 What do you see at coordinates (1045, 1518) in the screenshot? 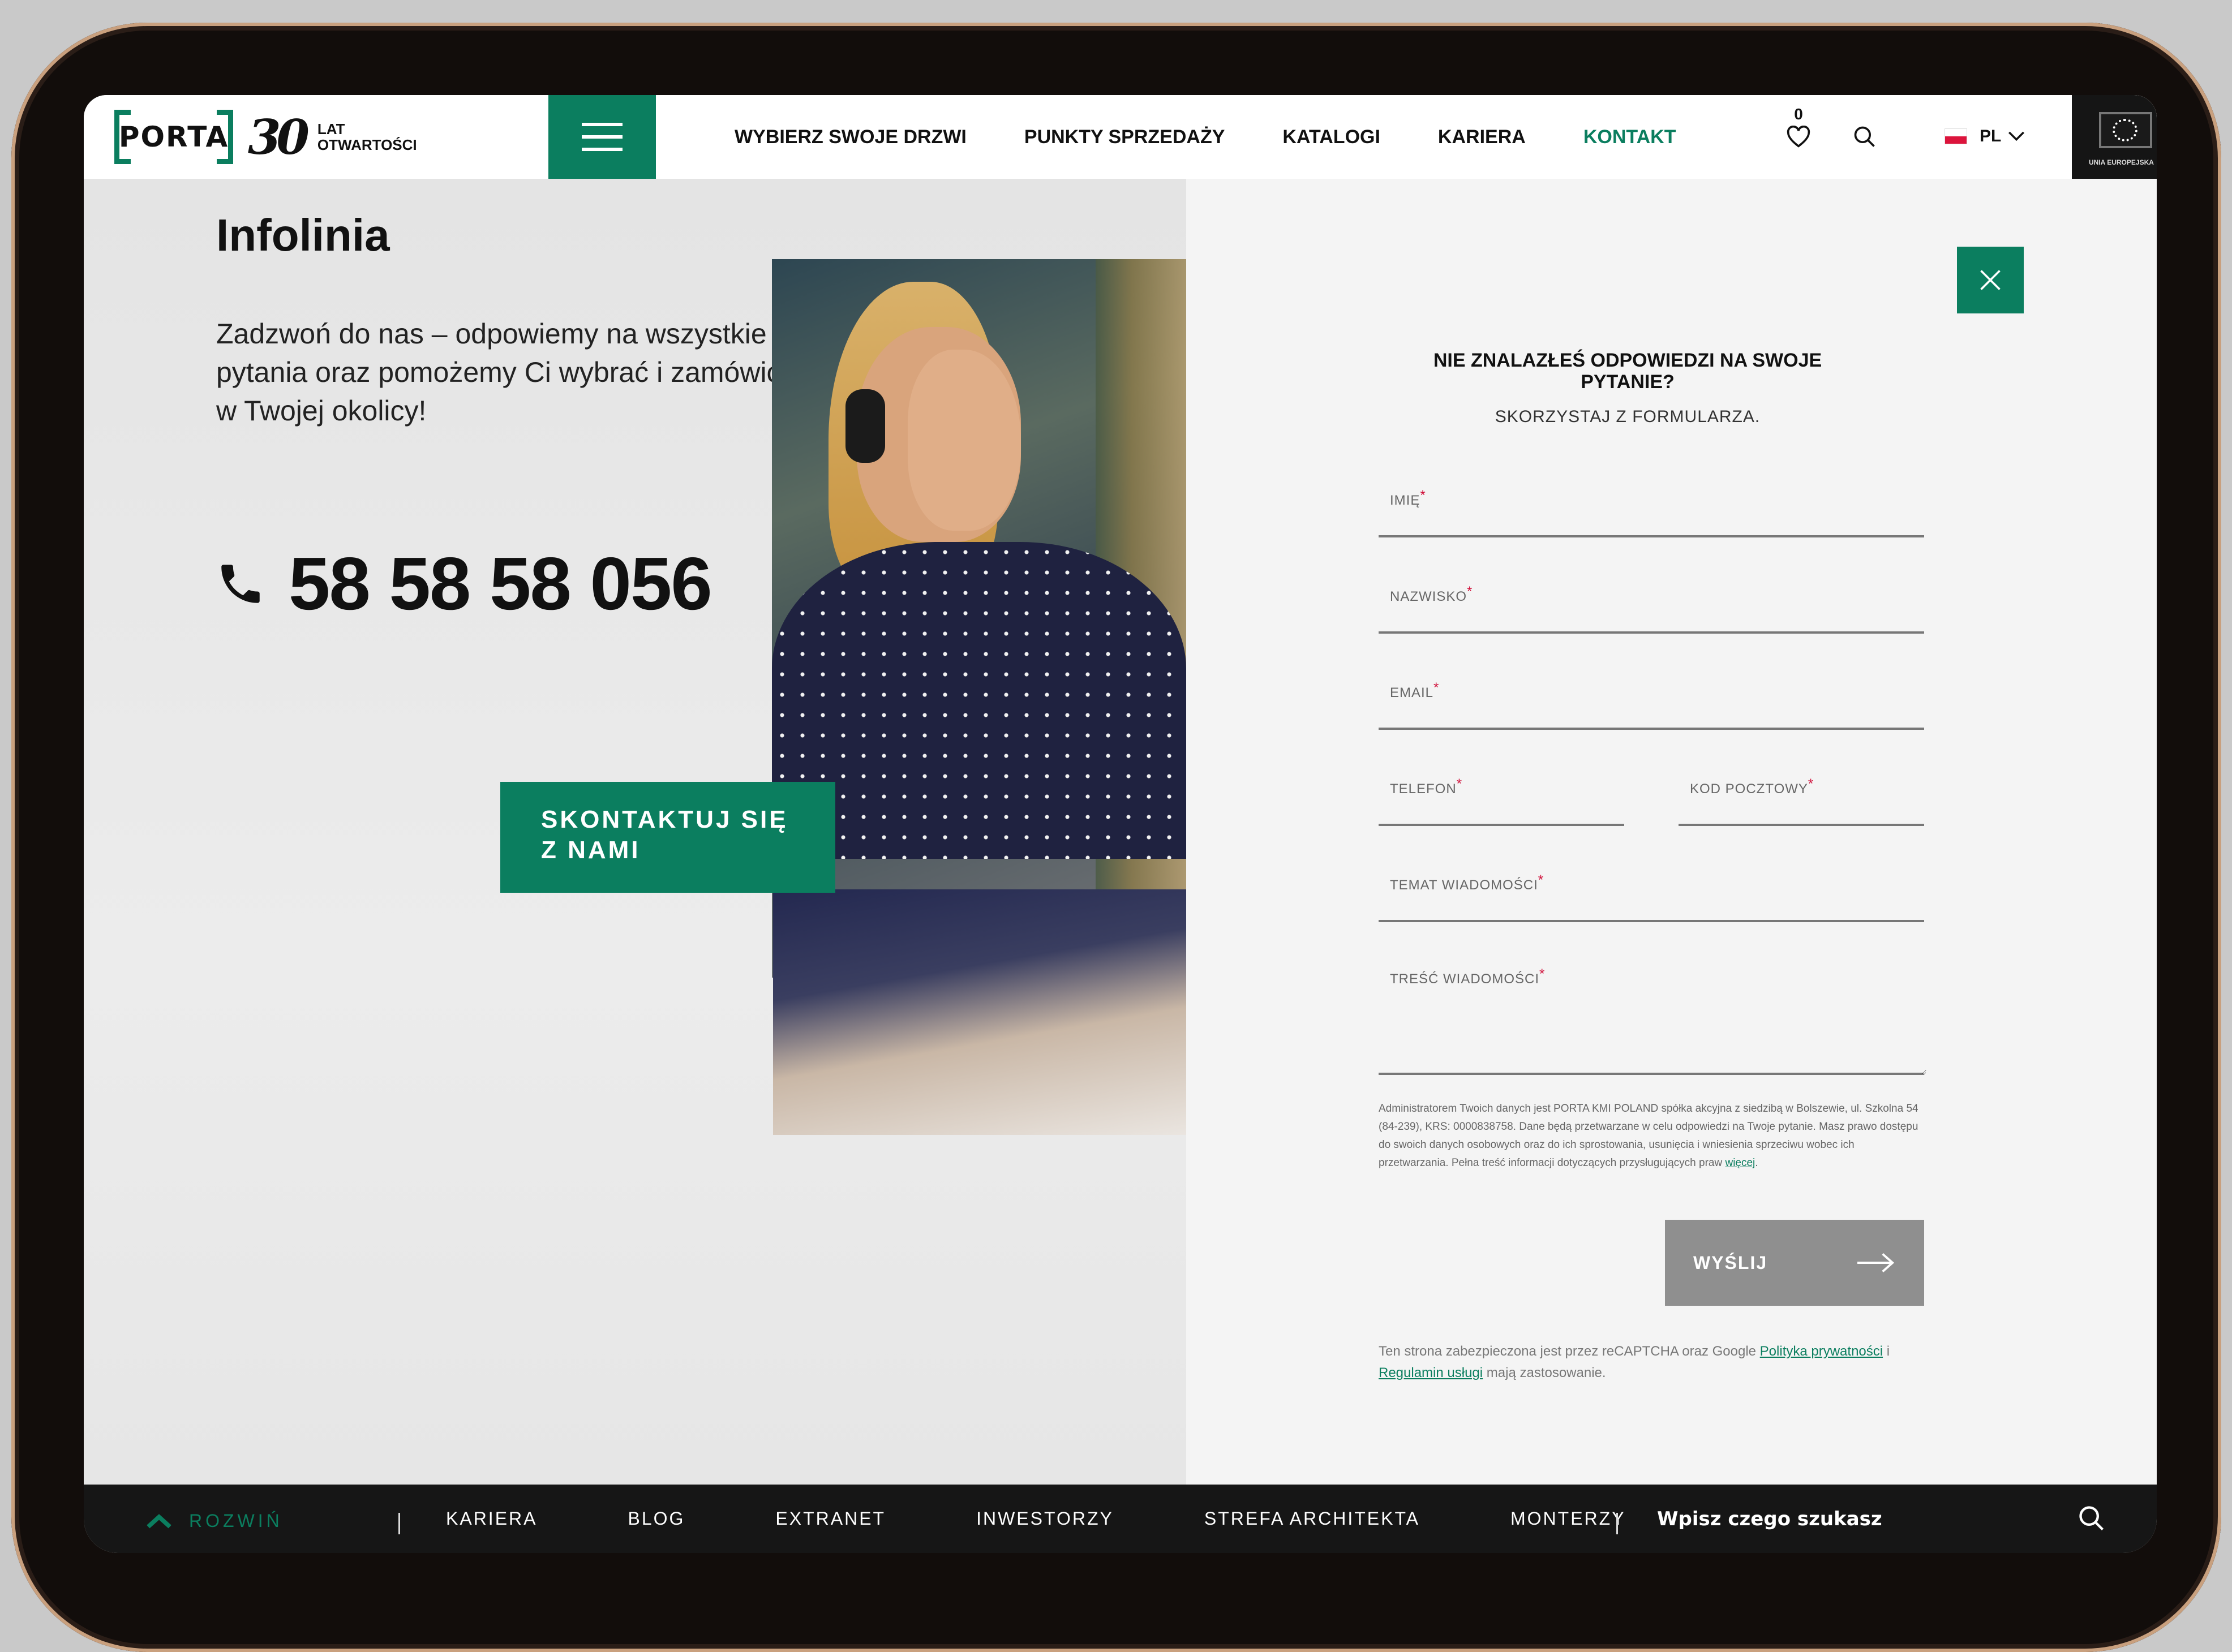
I see `footer-link-inwestorzy: INWESTORZY` at bounding box center [1045, 1518].